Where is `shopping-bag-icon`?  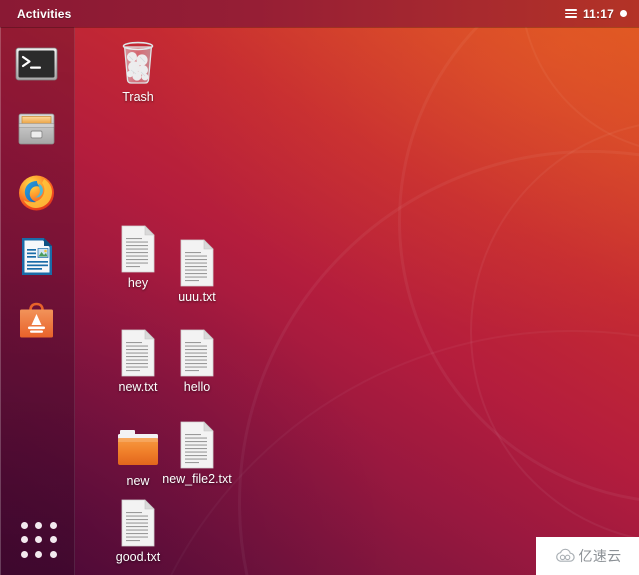
shopping-bag-icon is located at coordinates (36, 320).